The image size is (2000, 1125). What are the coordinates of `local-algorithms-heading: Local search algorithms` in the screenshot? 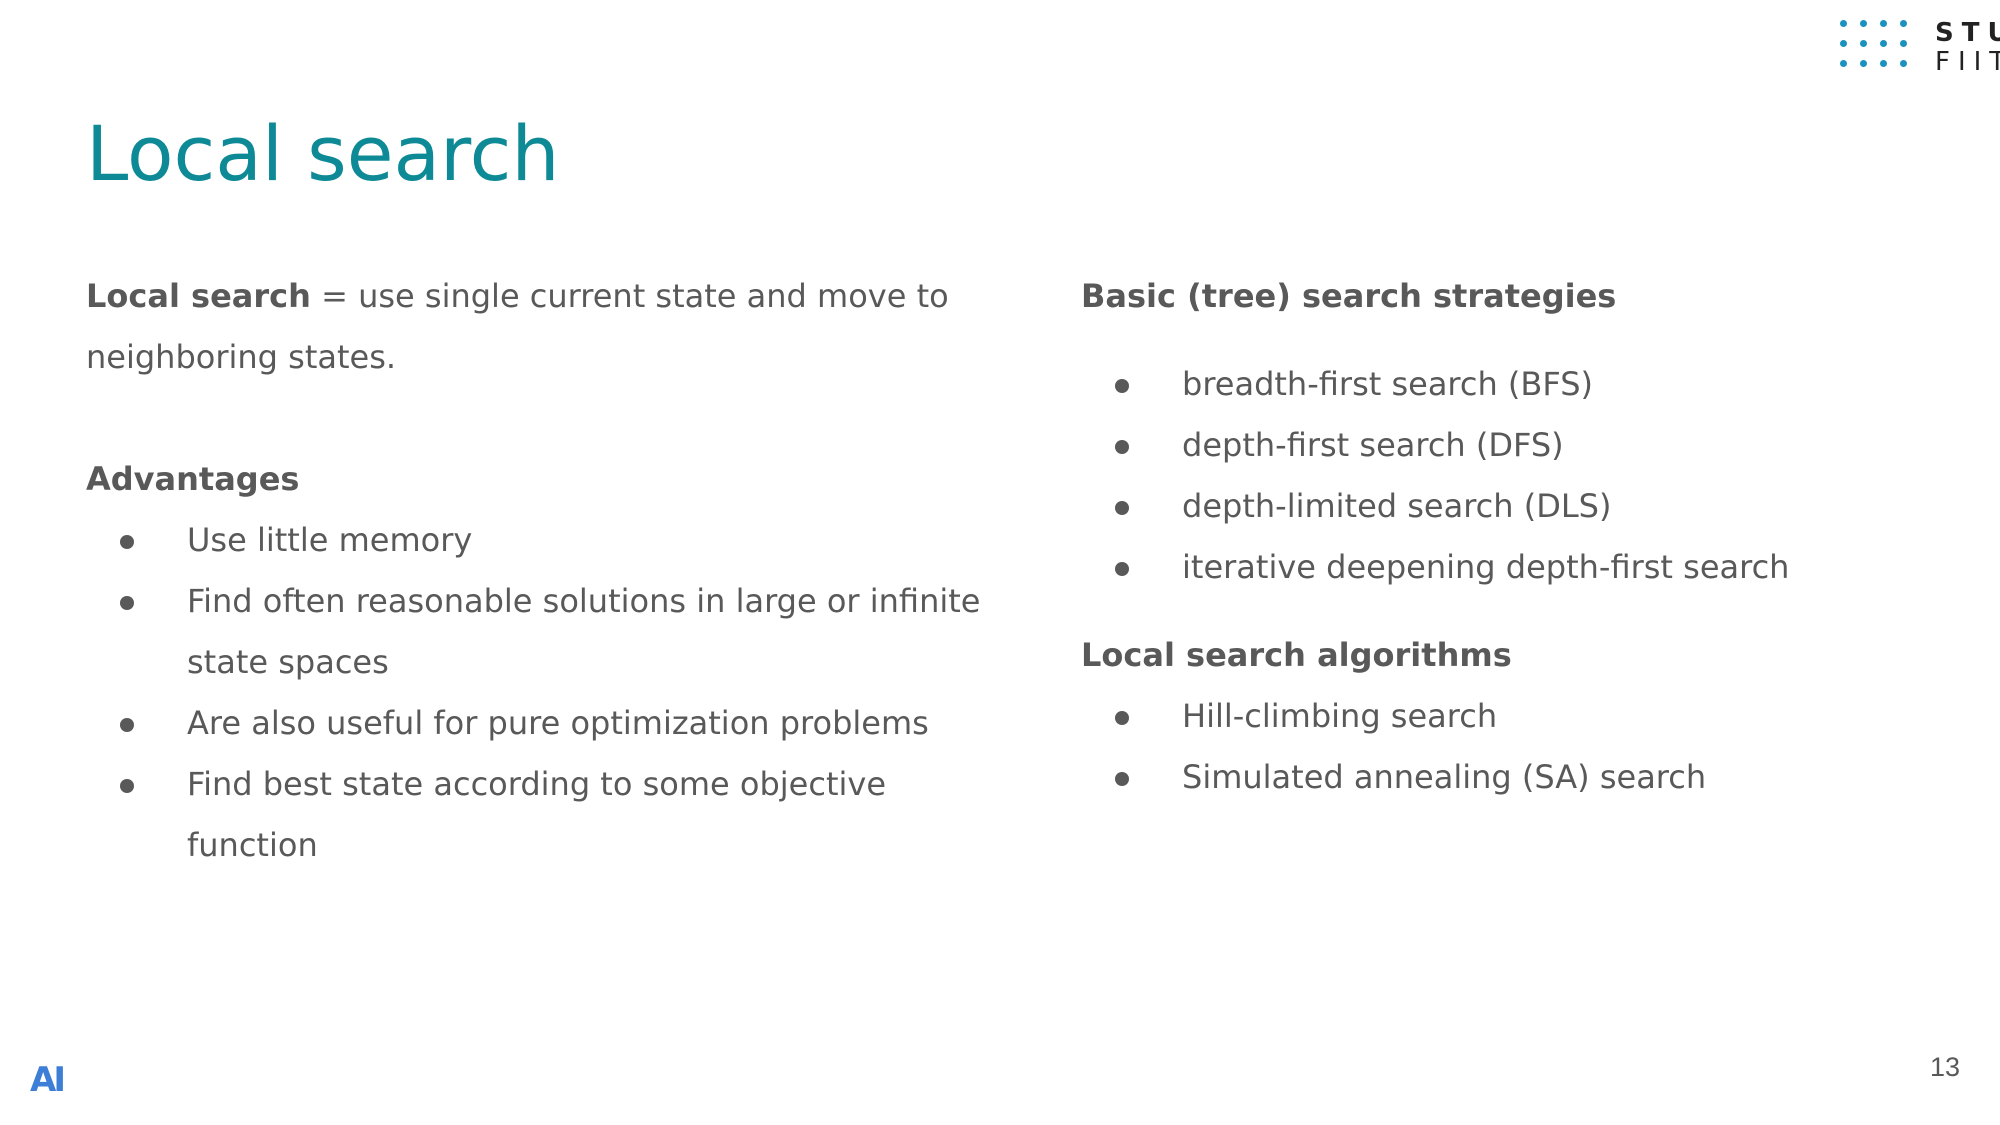 It's located at (1296, 655).